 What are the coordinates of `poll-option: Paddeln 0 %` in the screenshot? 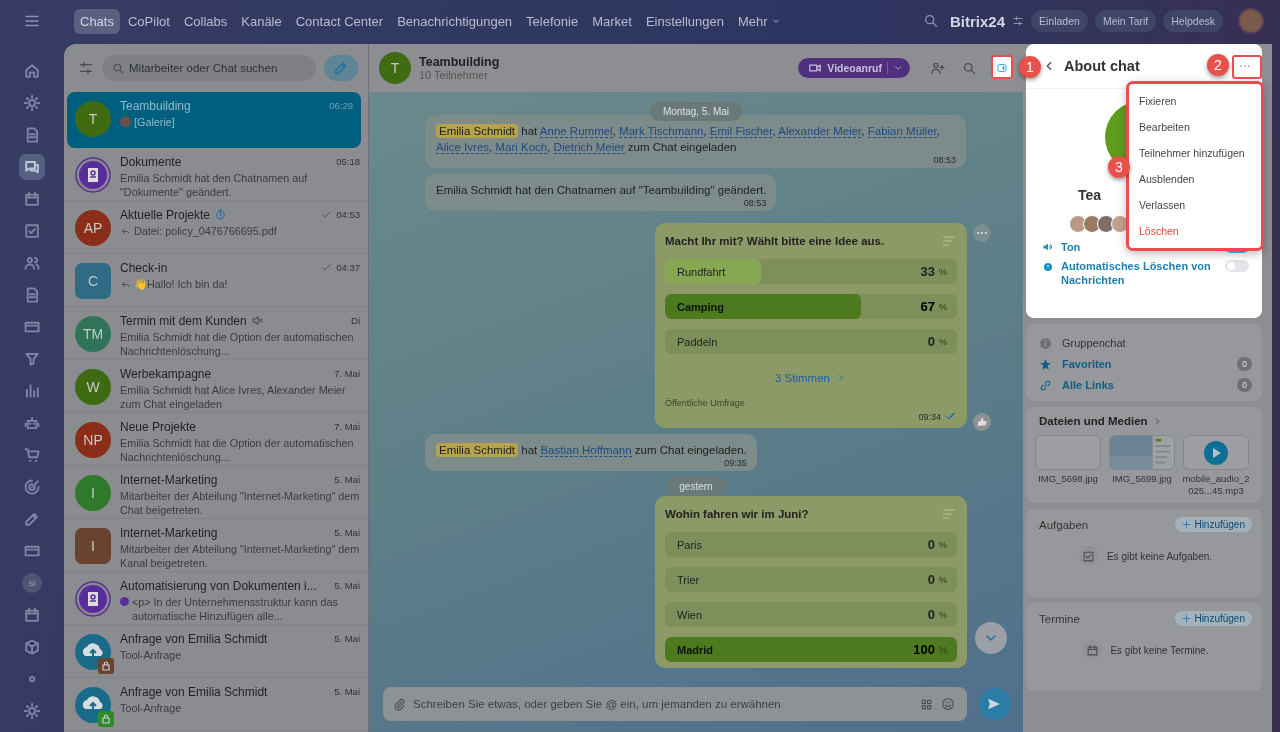 It's located at (811, 341).